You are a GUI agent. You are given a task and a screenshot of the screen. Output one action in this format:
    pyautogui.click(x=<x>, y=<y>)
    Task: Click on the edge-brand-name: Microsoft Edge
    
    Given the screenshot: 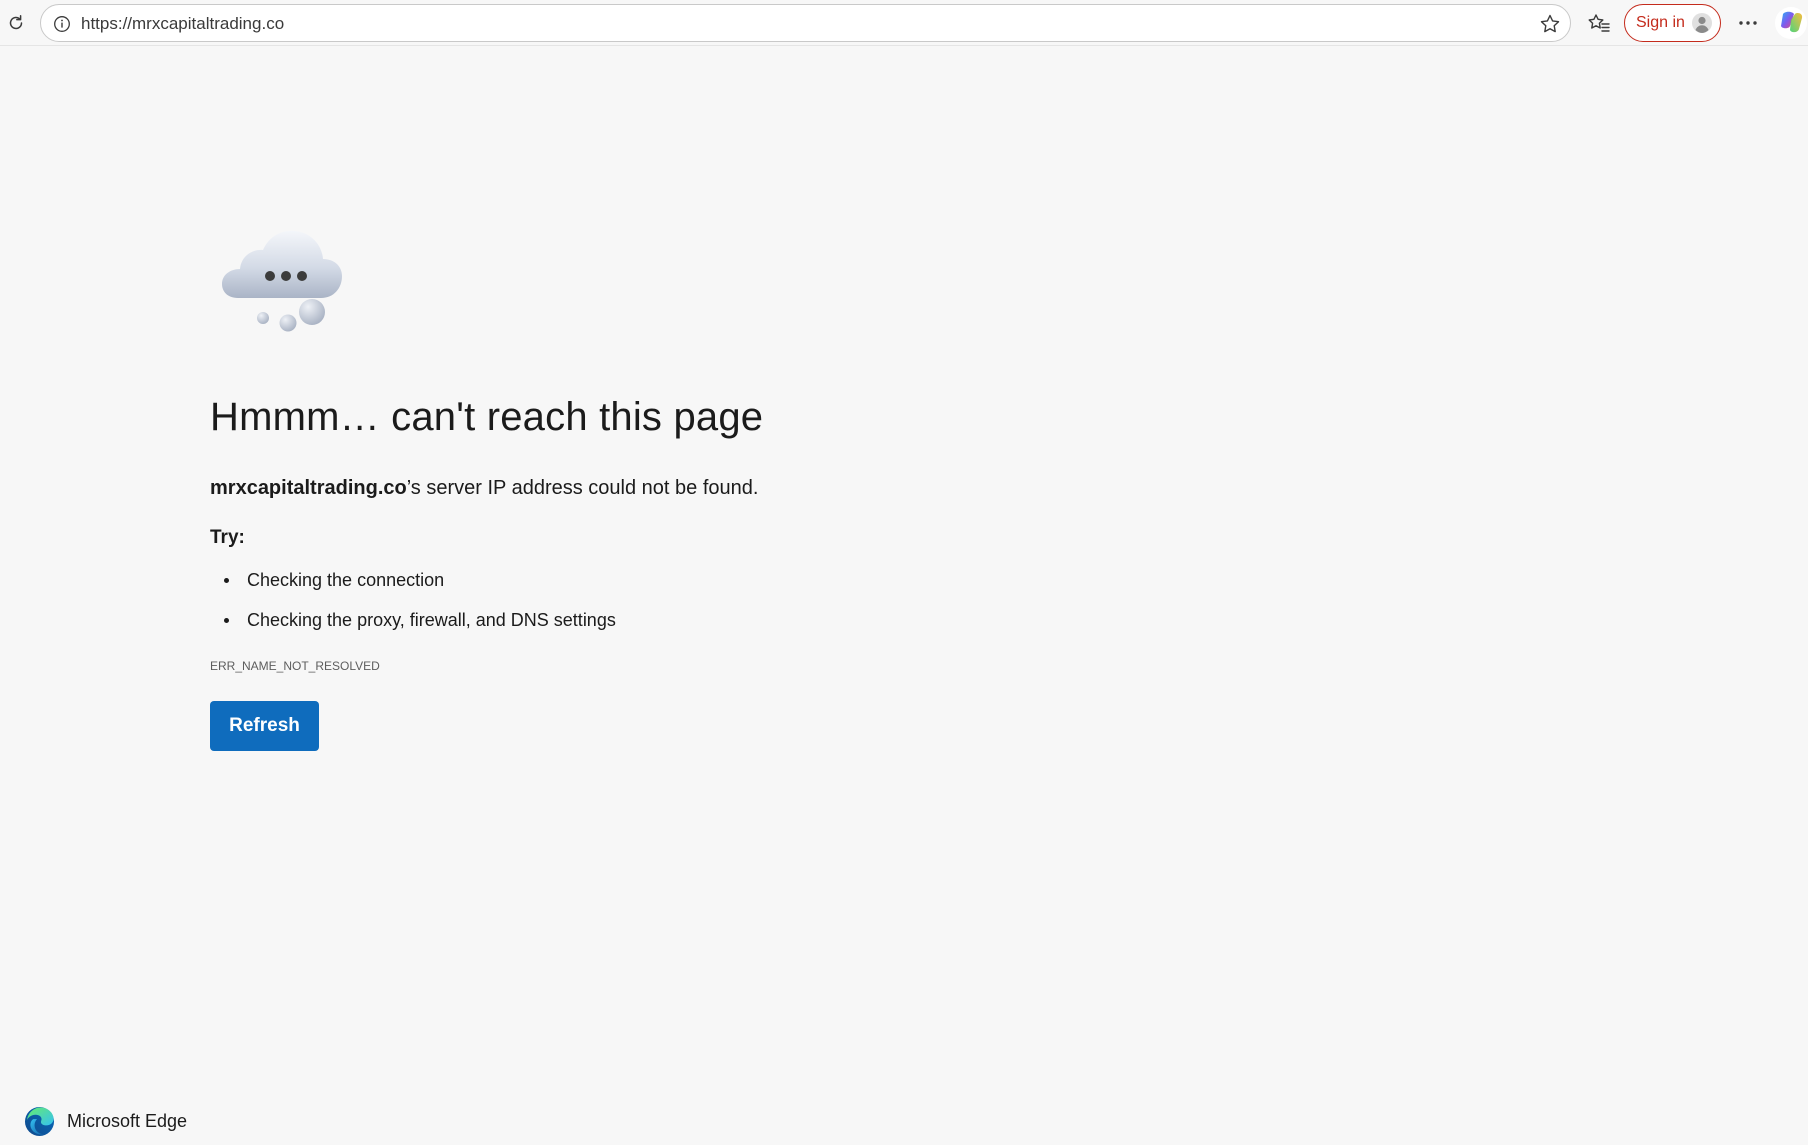 What is the action you would take?
    pyautogui.click(x=127, y=1121)
    